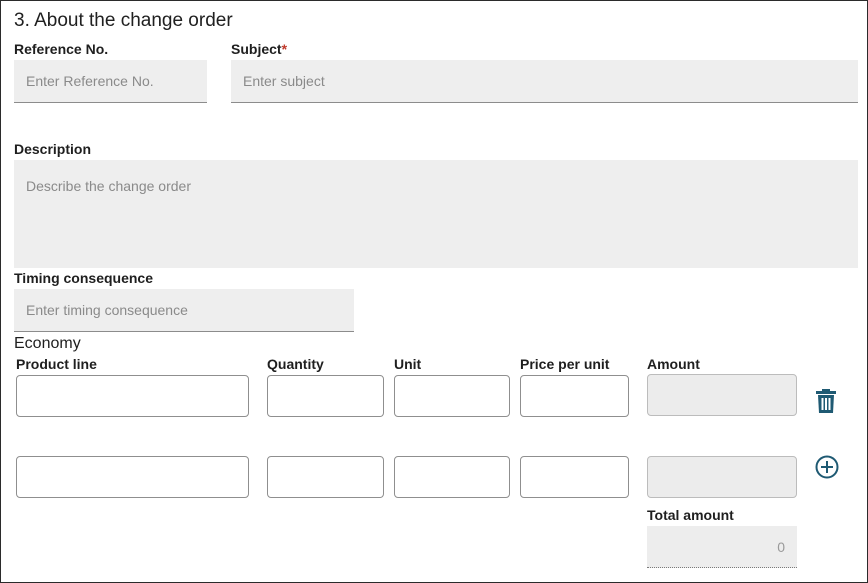 This screenshot has width=868, height=583. What do you see at coordinates (826, 401) in the screenshot?
I see `trash-icon` at bounding box center [826, 401].